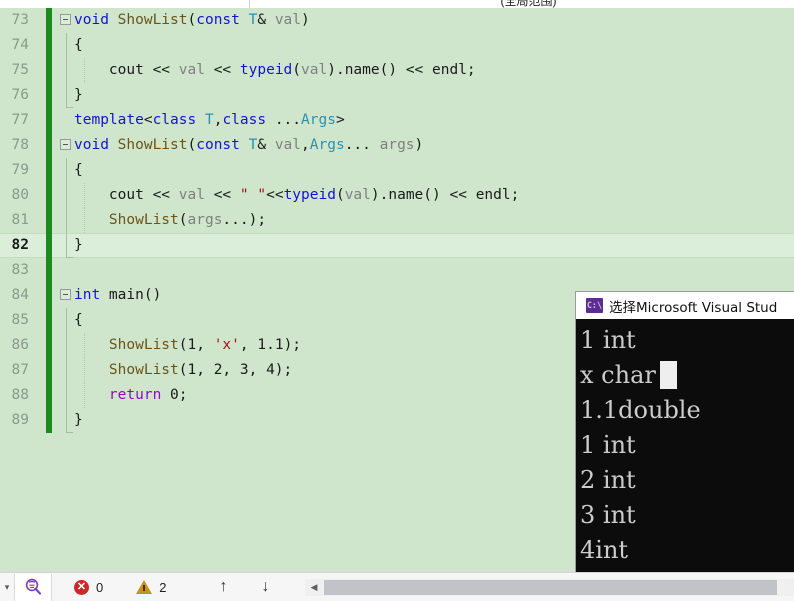 This screenshot has width=794, height=601. What do you see at coordinates (266, 145) in the screenshot?
I see `code-token: &` at bounding box center [266, 145].